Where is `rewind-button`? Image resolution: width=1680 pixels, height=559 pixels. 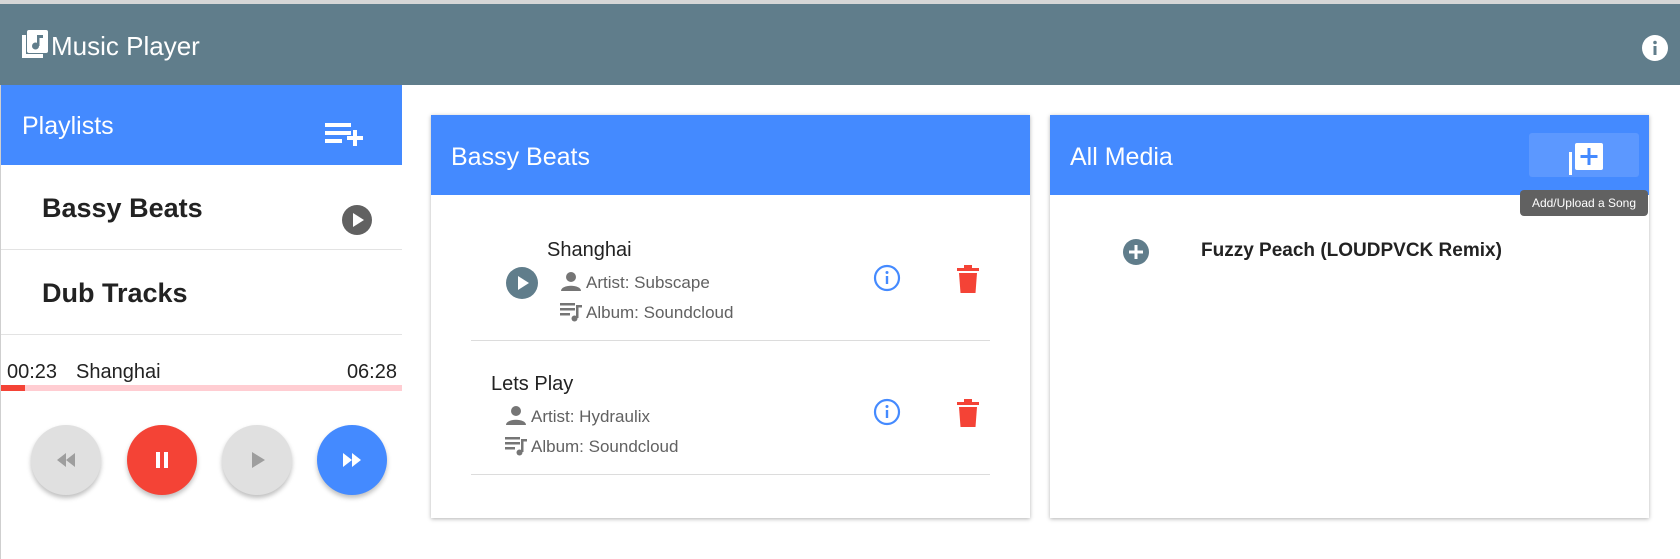
rewind-button is located at coordinates (66, 460).